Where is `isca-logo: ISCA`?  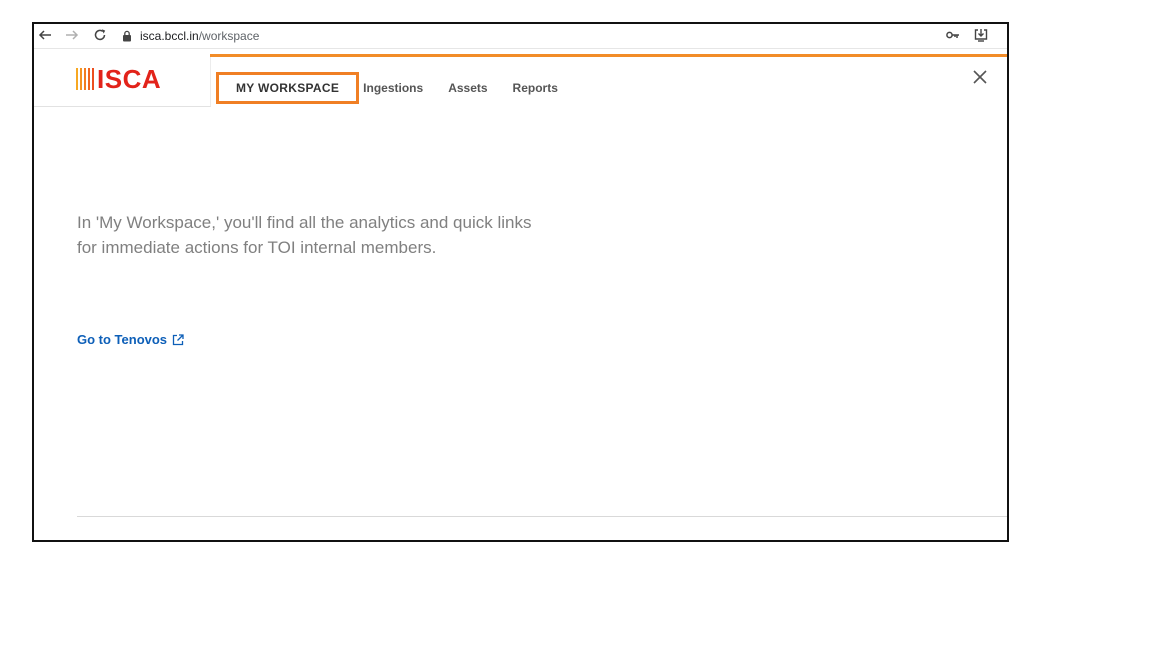 isca-logo: ISCA is located at coordinates (119, 78).